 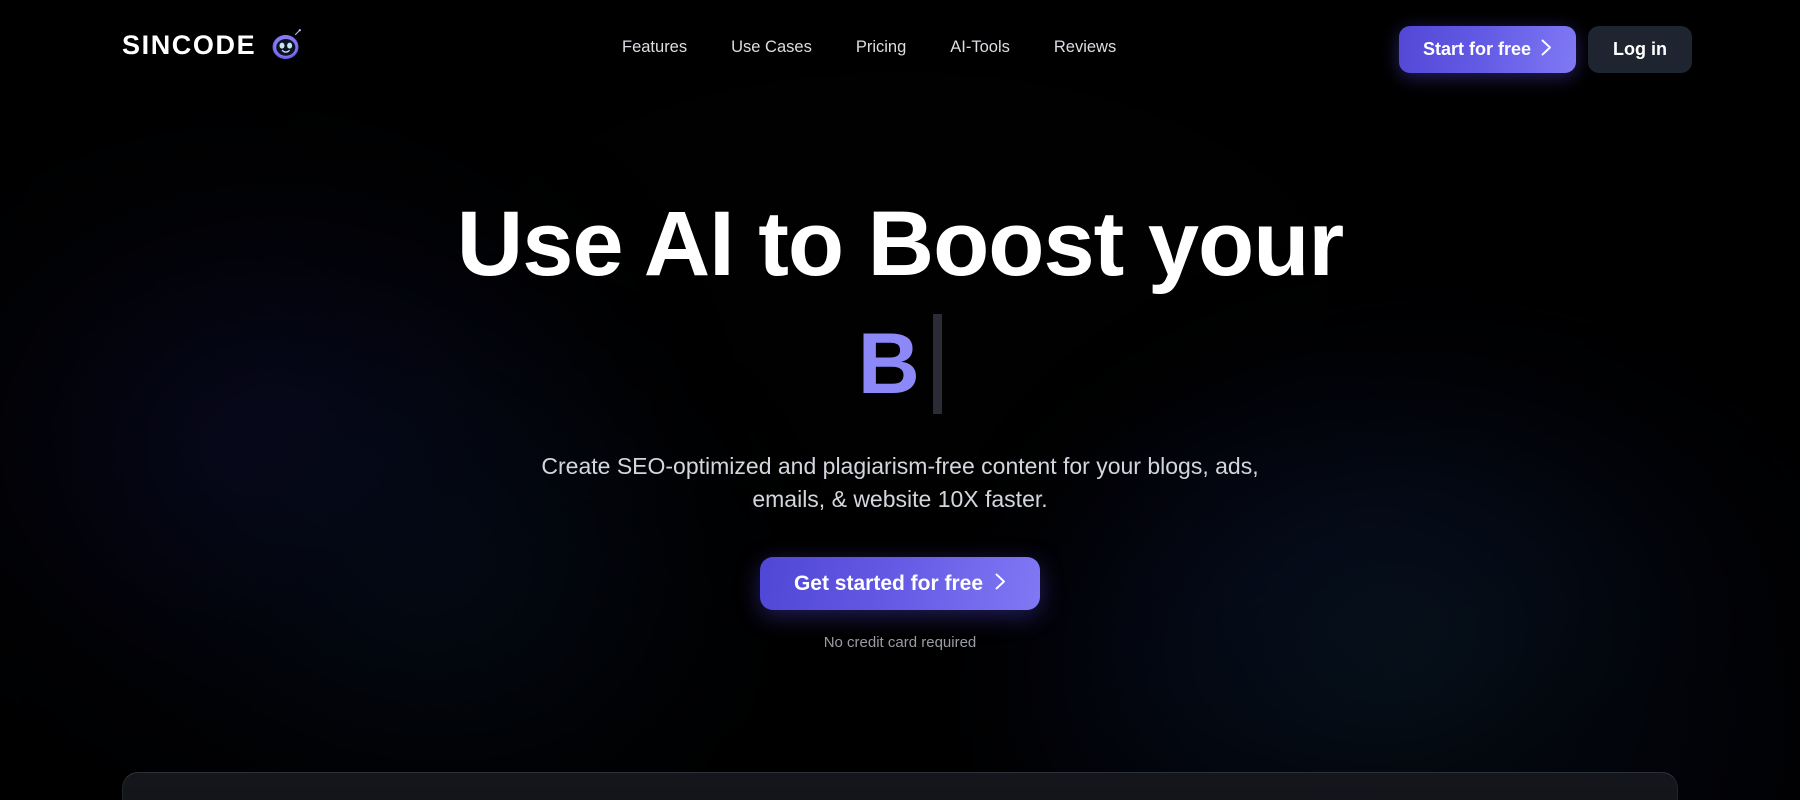 What do you see at coordinates (1477, 49) in the screenshot?
I see `start-for-free-label: Start for free` at bounding box center [1477, 49].